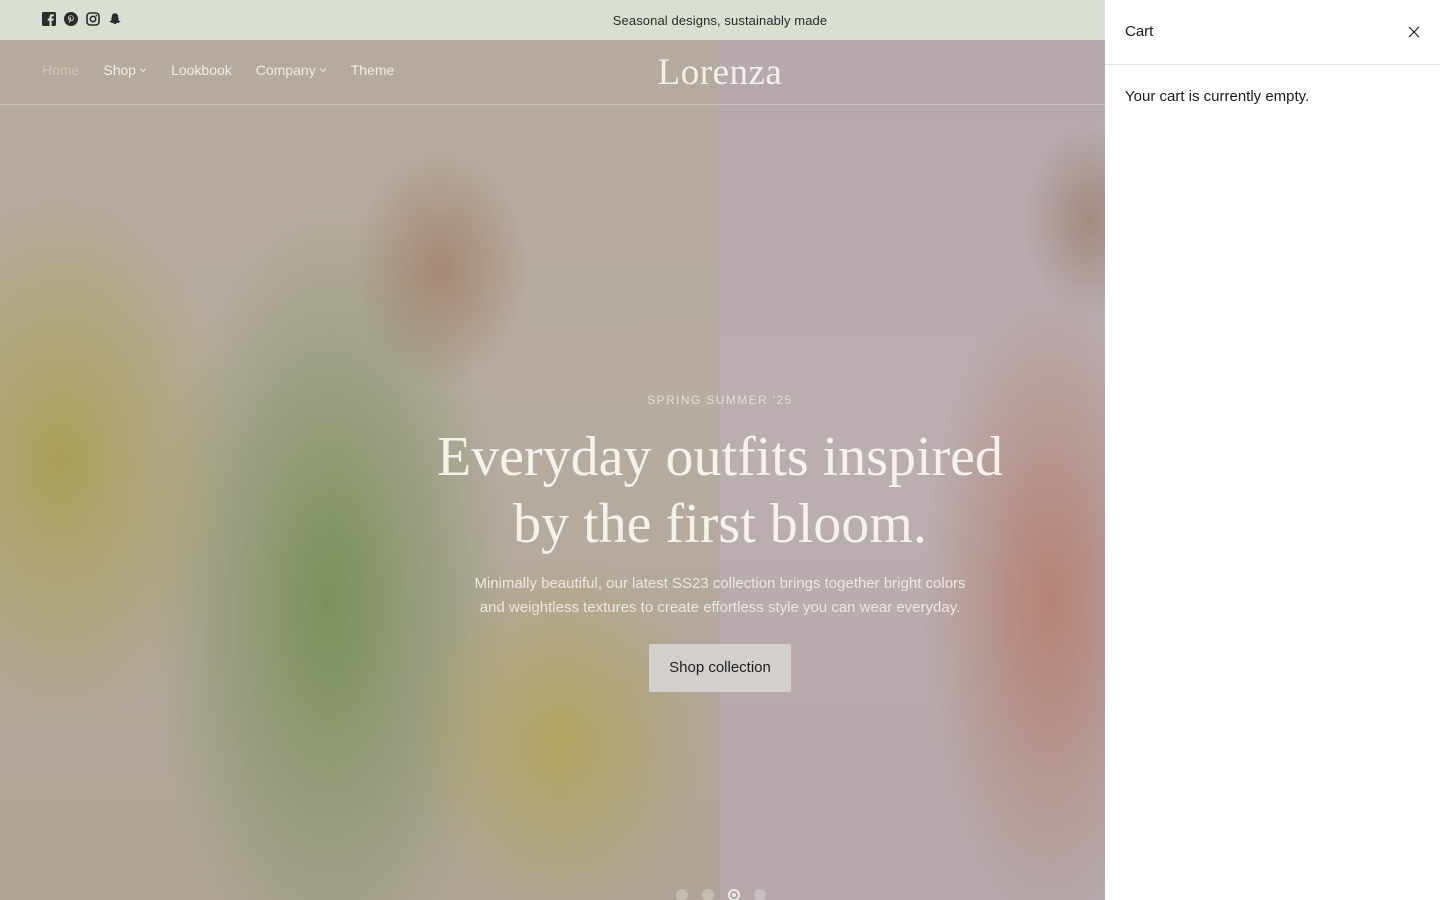 This screenshot has width=1440, height=900. What do you see at coordinates (1139, 31) in the screenshot?
I see `cart-title: Cart` at bounding box center [1139, 31].